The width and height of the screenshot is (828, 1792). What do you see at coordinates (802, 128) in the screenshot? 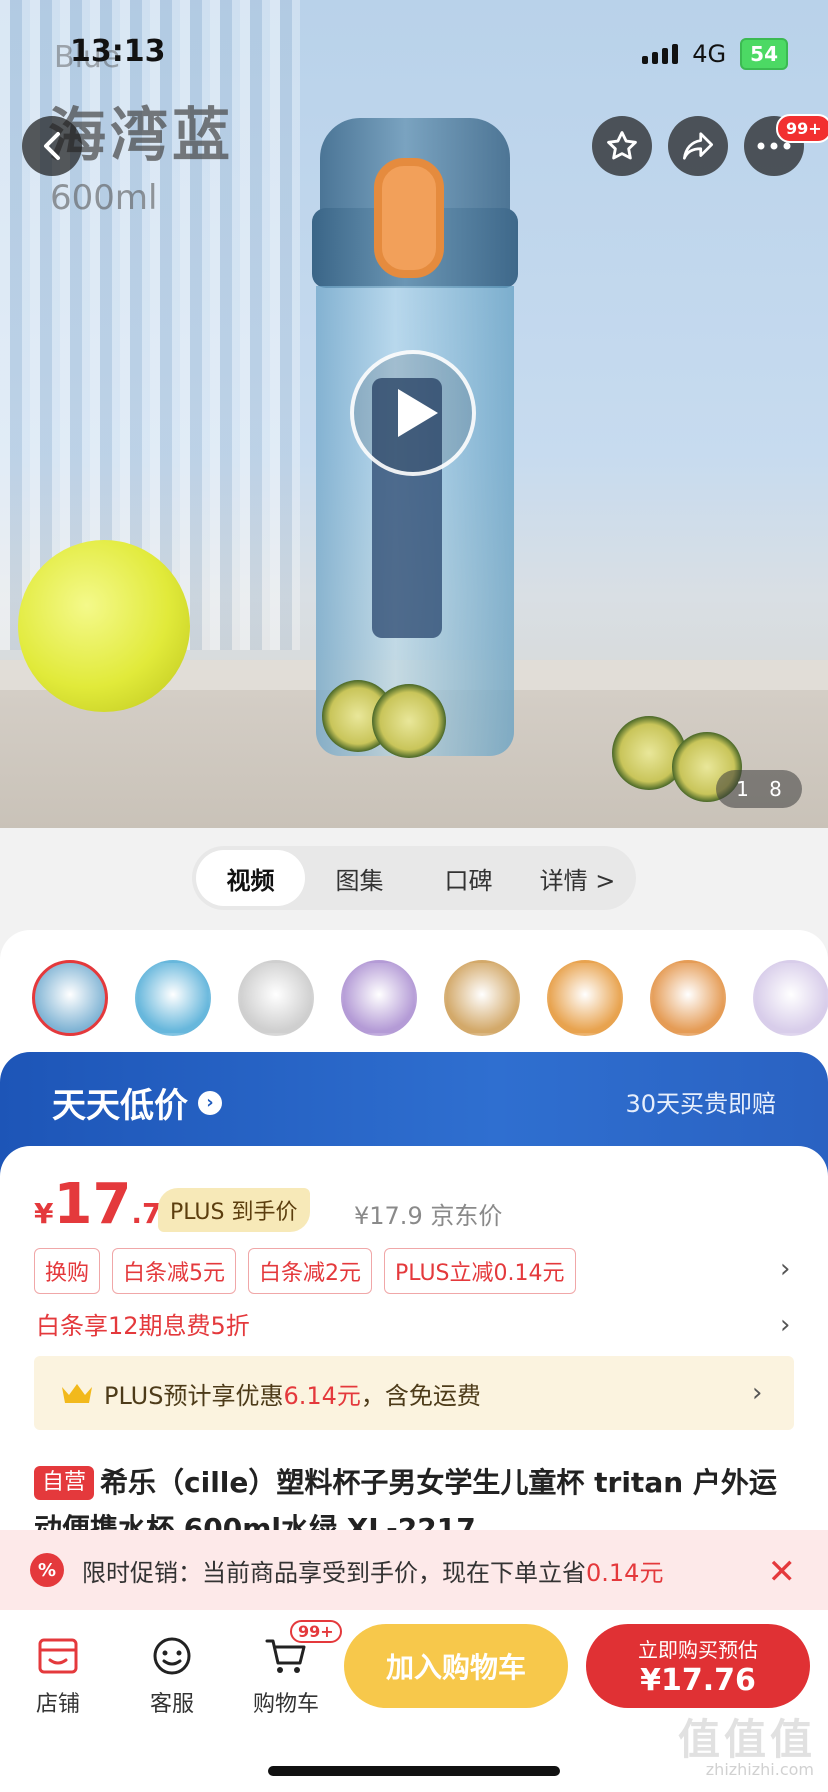
I see `message-badge: 99+` at bounding box center [802, 128].